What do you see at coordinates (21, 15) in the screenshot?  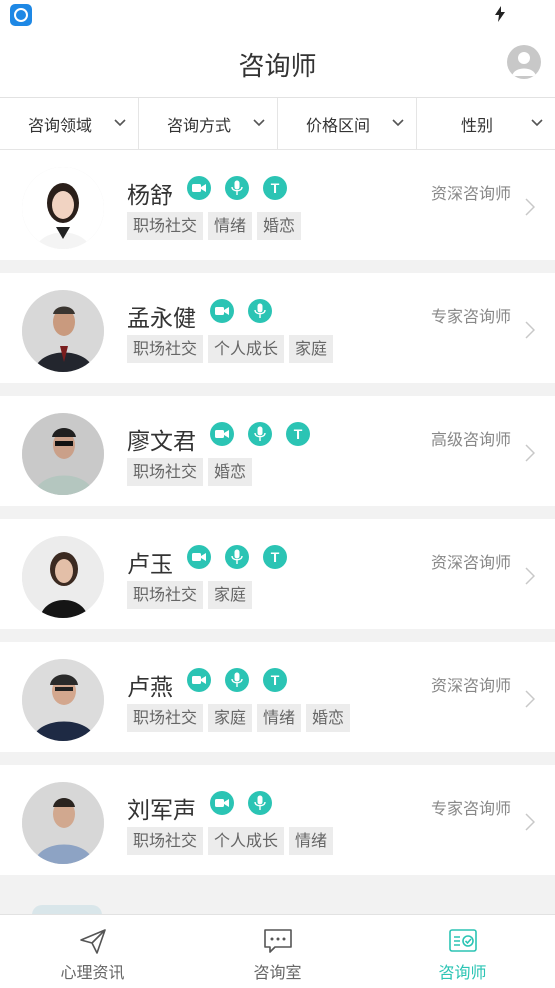 I see `app-logo-icon` at bounding box center [21, 15].